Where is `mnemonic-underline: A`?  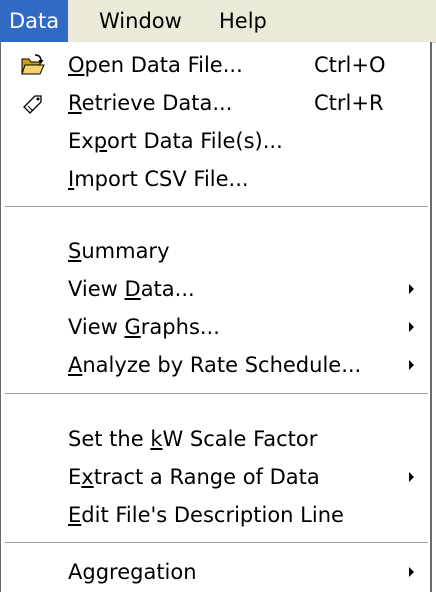
mnemonic-underline: A is located at coordinates (75, 365).